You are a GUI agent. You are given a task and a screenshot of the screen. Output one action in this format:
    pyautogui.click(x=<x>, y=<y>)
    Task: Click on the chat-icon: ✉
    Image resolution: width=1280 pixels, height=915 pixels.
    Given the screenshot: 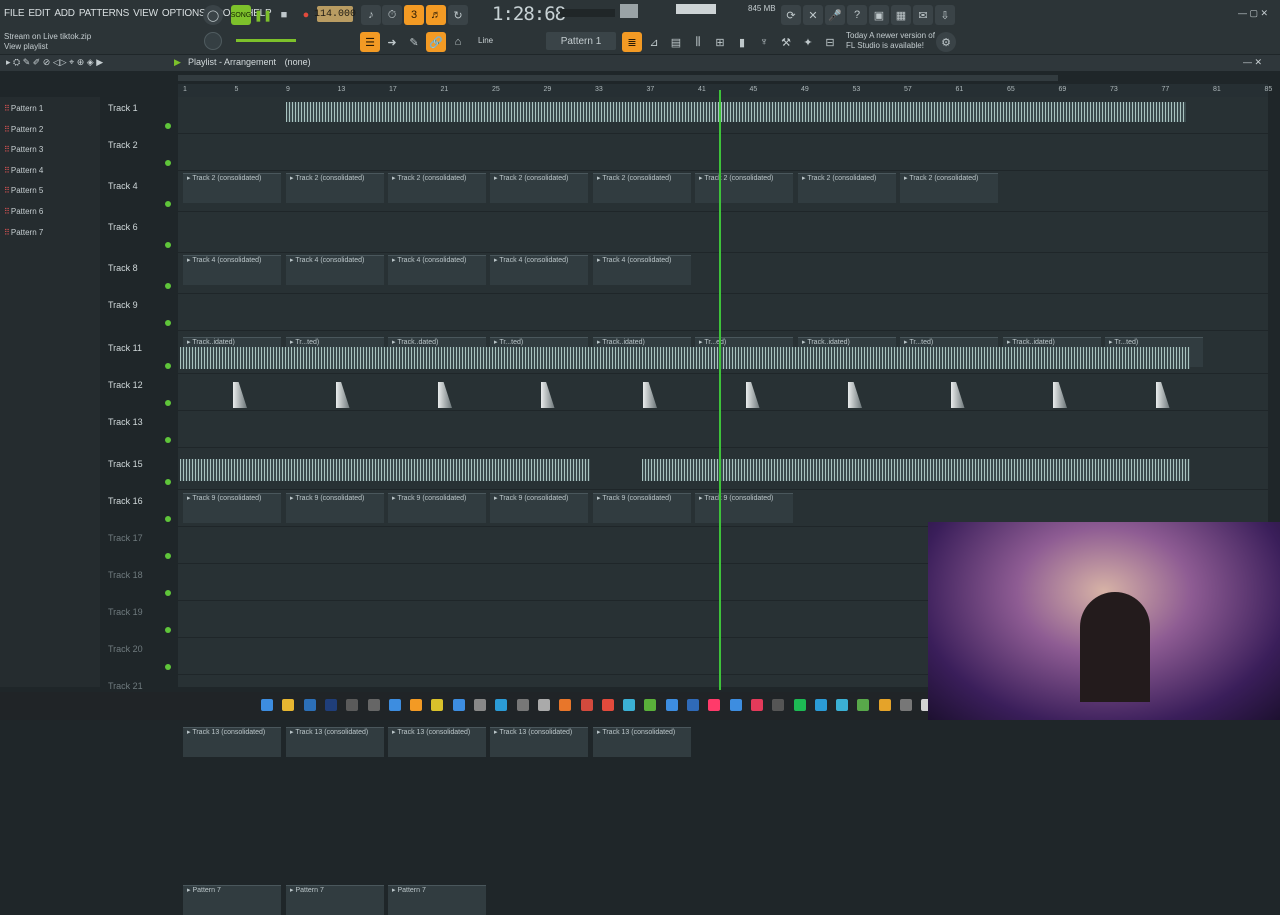 What is the action you would take?
    pyautogui.click(x=923, y=15)
    